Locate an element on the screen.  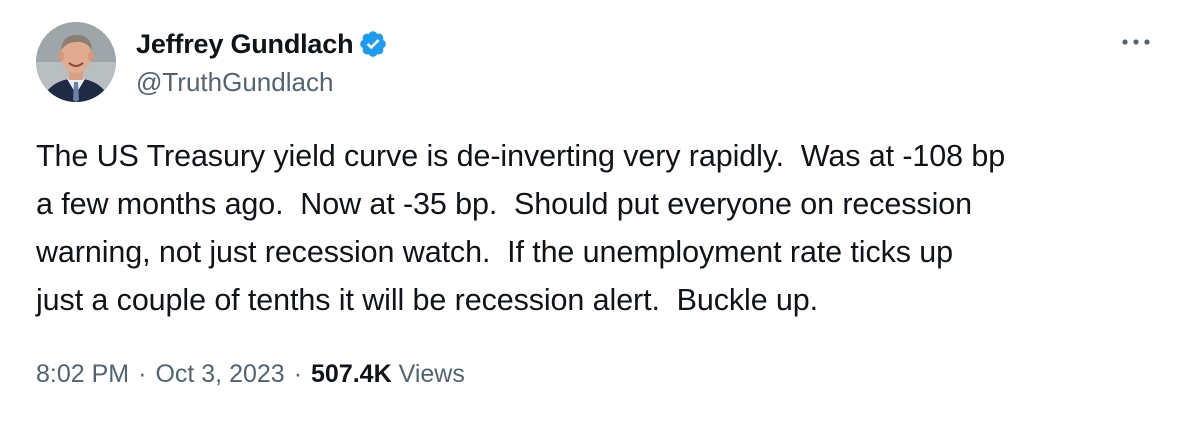
author-display-name: Jeffrey Gundlach is located at coordinates (245, 44).